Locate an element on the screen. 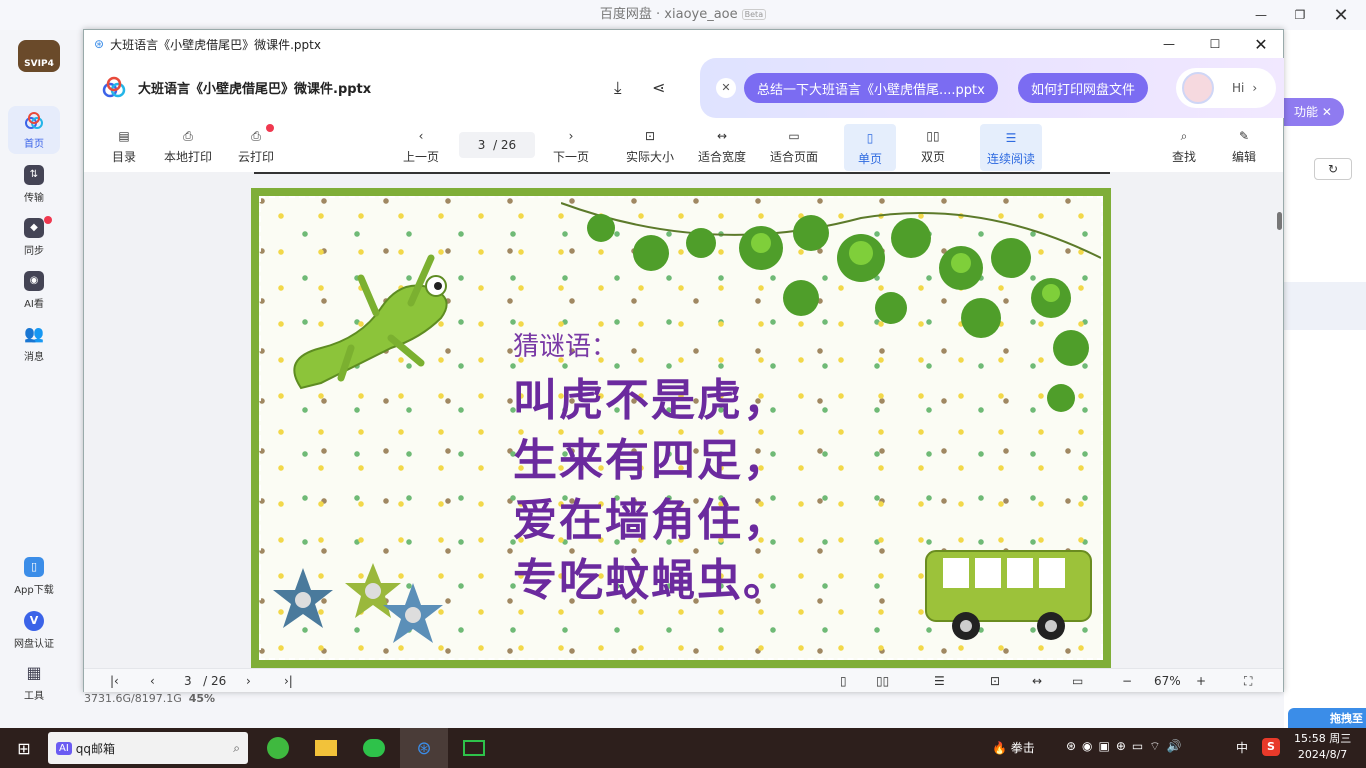 The height and width of the screenshot is (768, 1366). restore-button: ❐ is located at coordinates (1300, 15).